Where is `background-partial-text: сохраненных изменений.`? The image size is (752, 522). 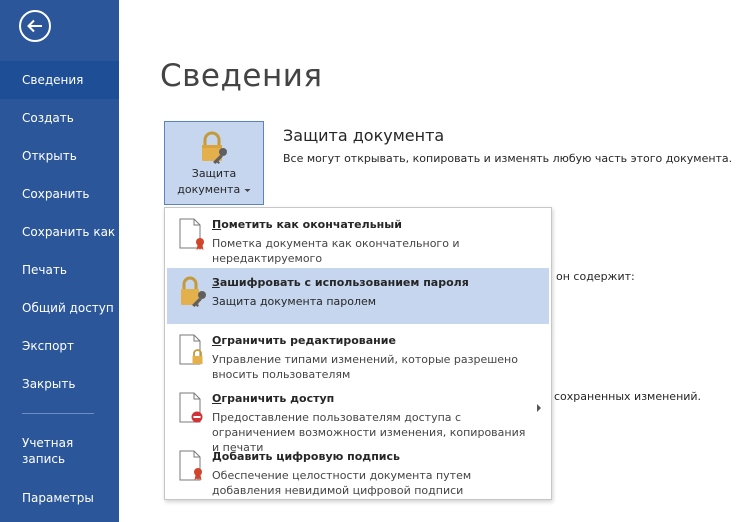 background-partial-text: сохраненных изменений. is located at coordinates (628, 396).